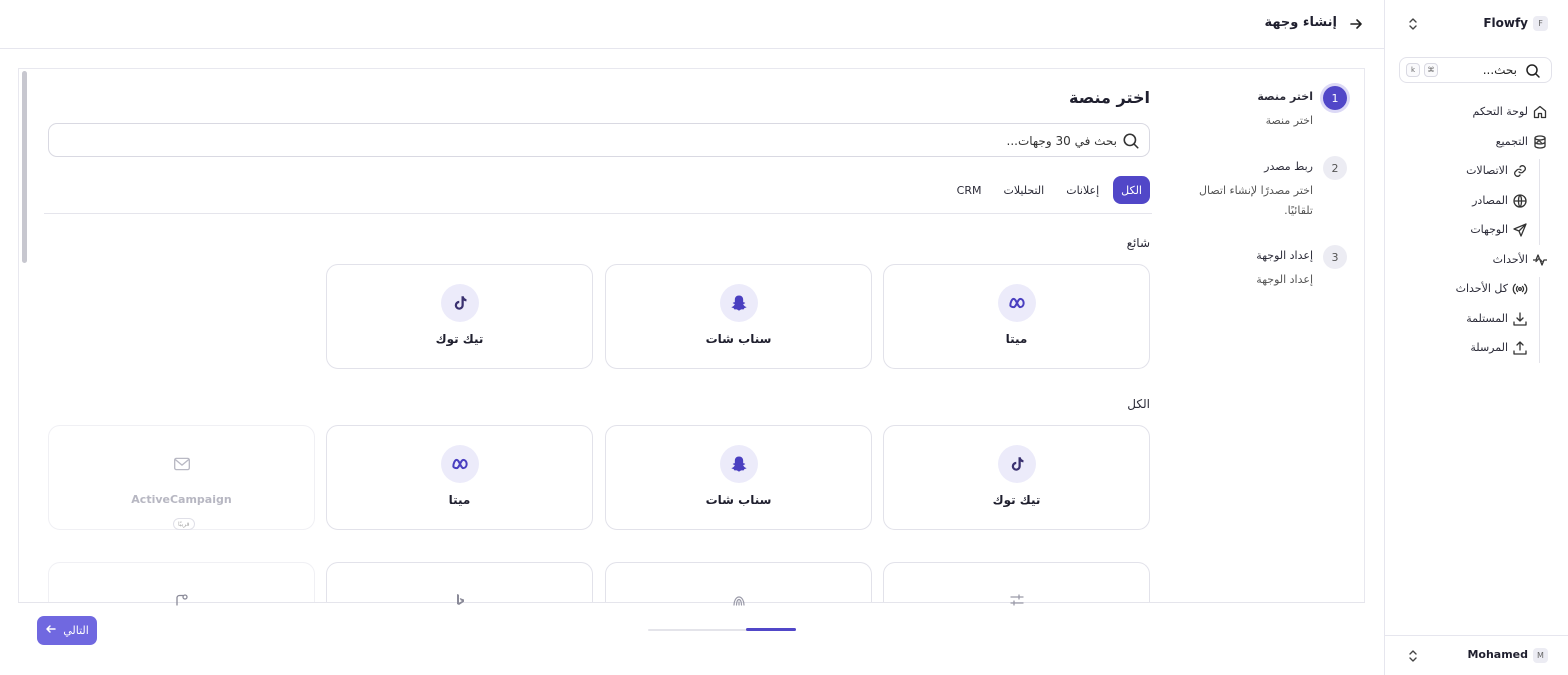  I want to click on step-description: اختر مصدرًا لإنشاء اتصال تلقائيًا., so click(1256, 200).